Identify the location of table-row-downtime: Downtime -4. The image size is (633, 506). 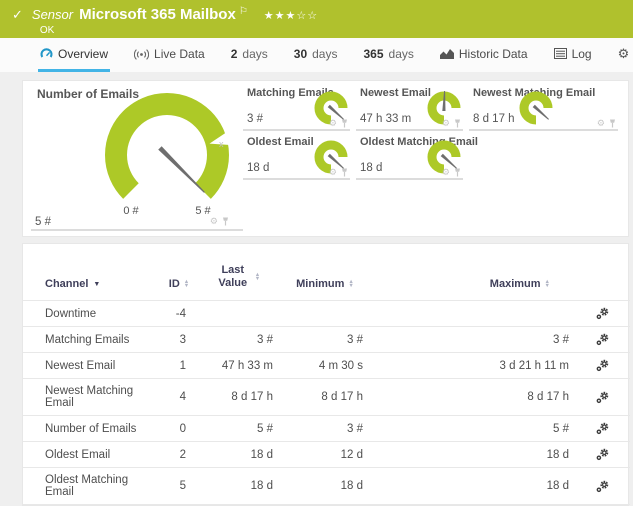
(326, 314).